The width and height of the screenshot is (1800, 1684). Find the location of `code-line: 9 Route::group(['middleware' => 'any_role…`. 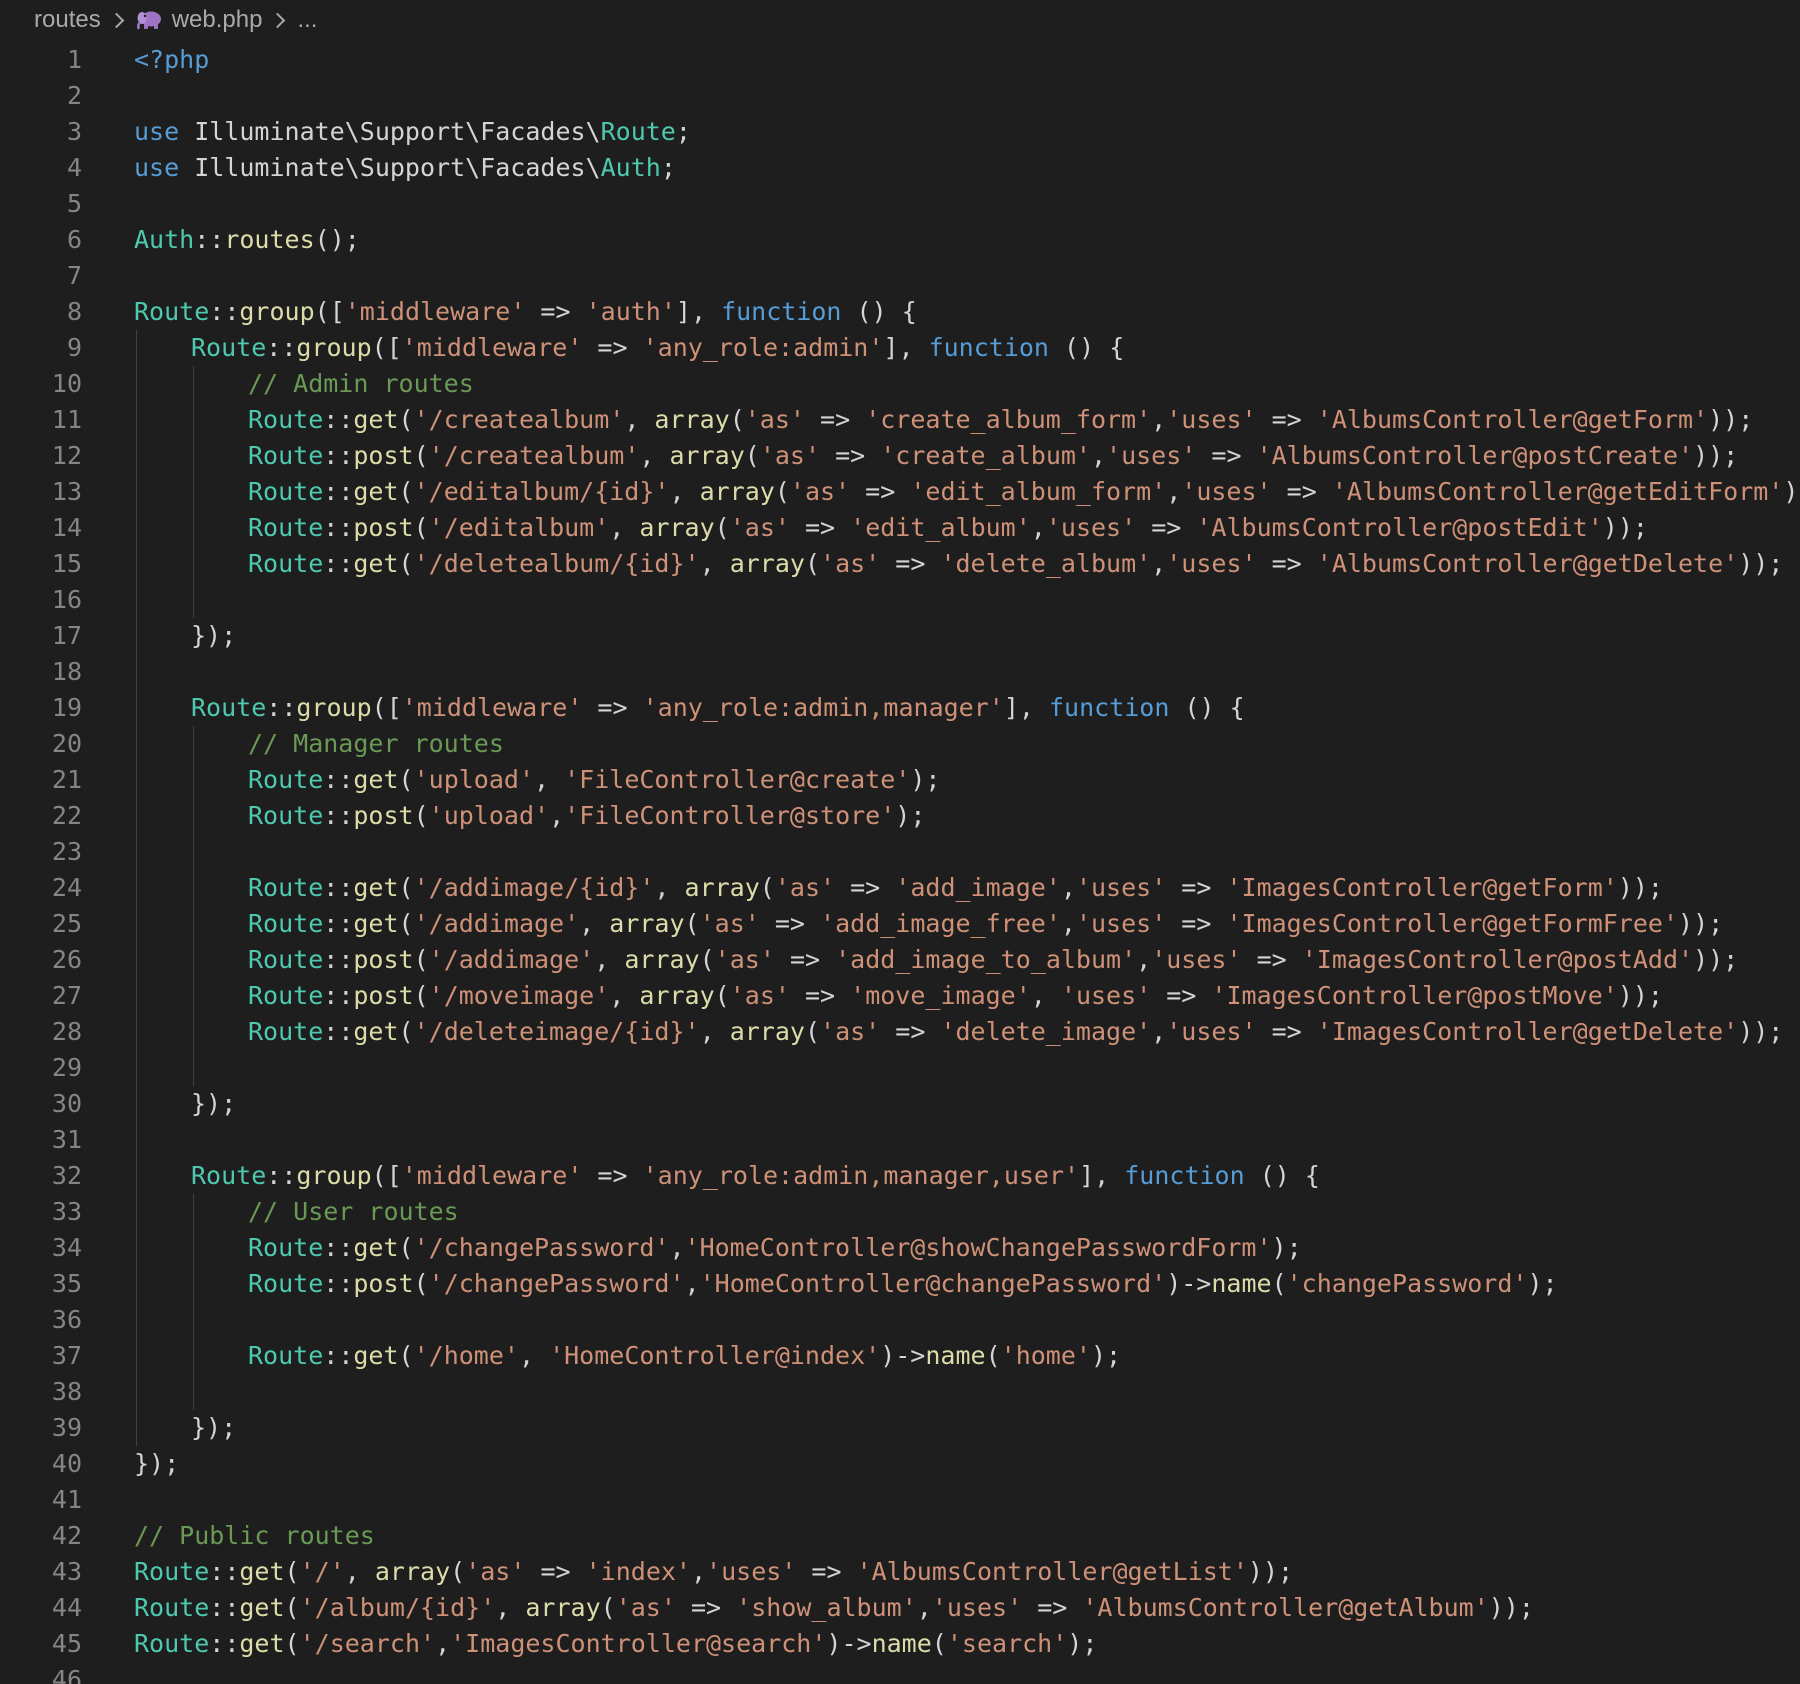

code-line: 9 Route::group(['middleware' => 'any_role… is located at coordinates (900, 348).